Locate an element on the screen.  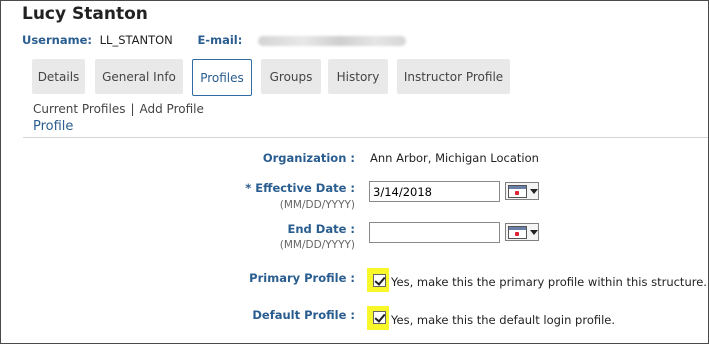
default-profile-label: Default Profile : is located at coordinates (303, 315).